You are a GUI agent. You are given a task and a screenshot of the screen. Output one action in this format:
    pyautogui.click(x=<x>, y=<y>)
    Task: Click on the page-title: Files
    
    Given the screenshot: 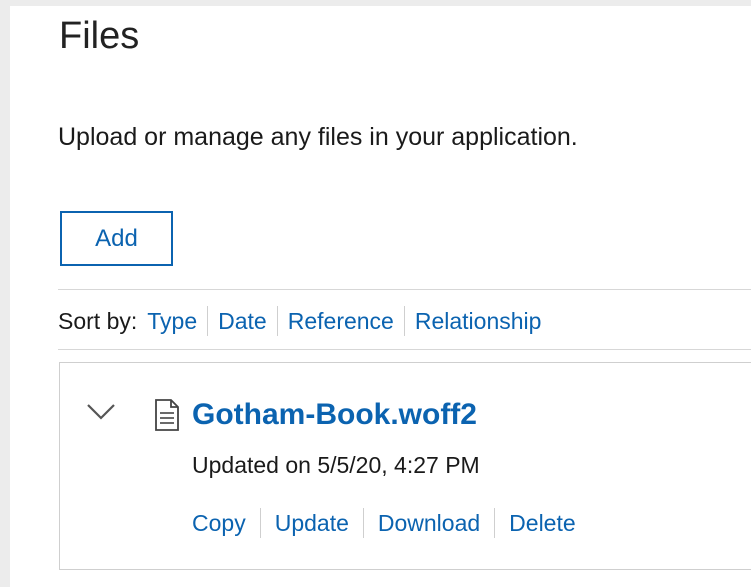 What is the action you would take?
    pyautogui.click(x=99, y=36)
    